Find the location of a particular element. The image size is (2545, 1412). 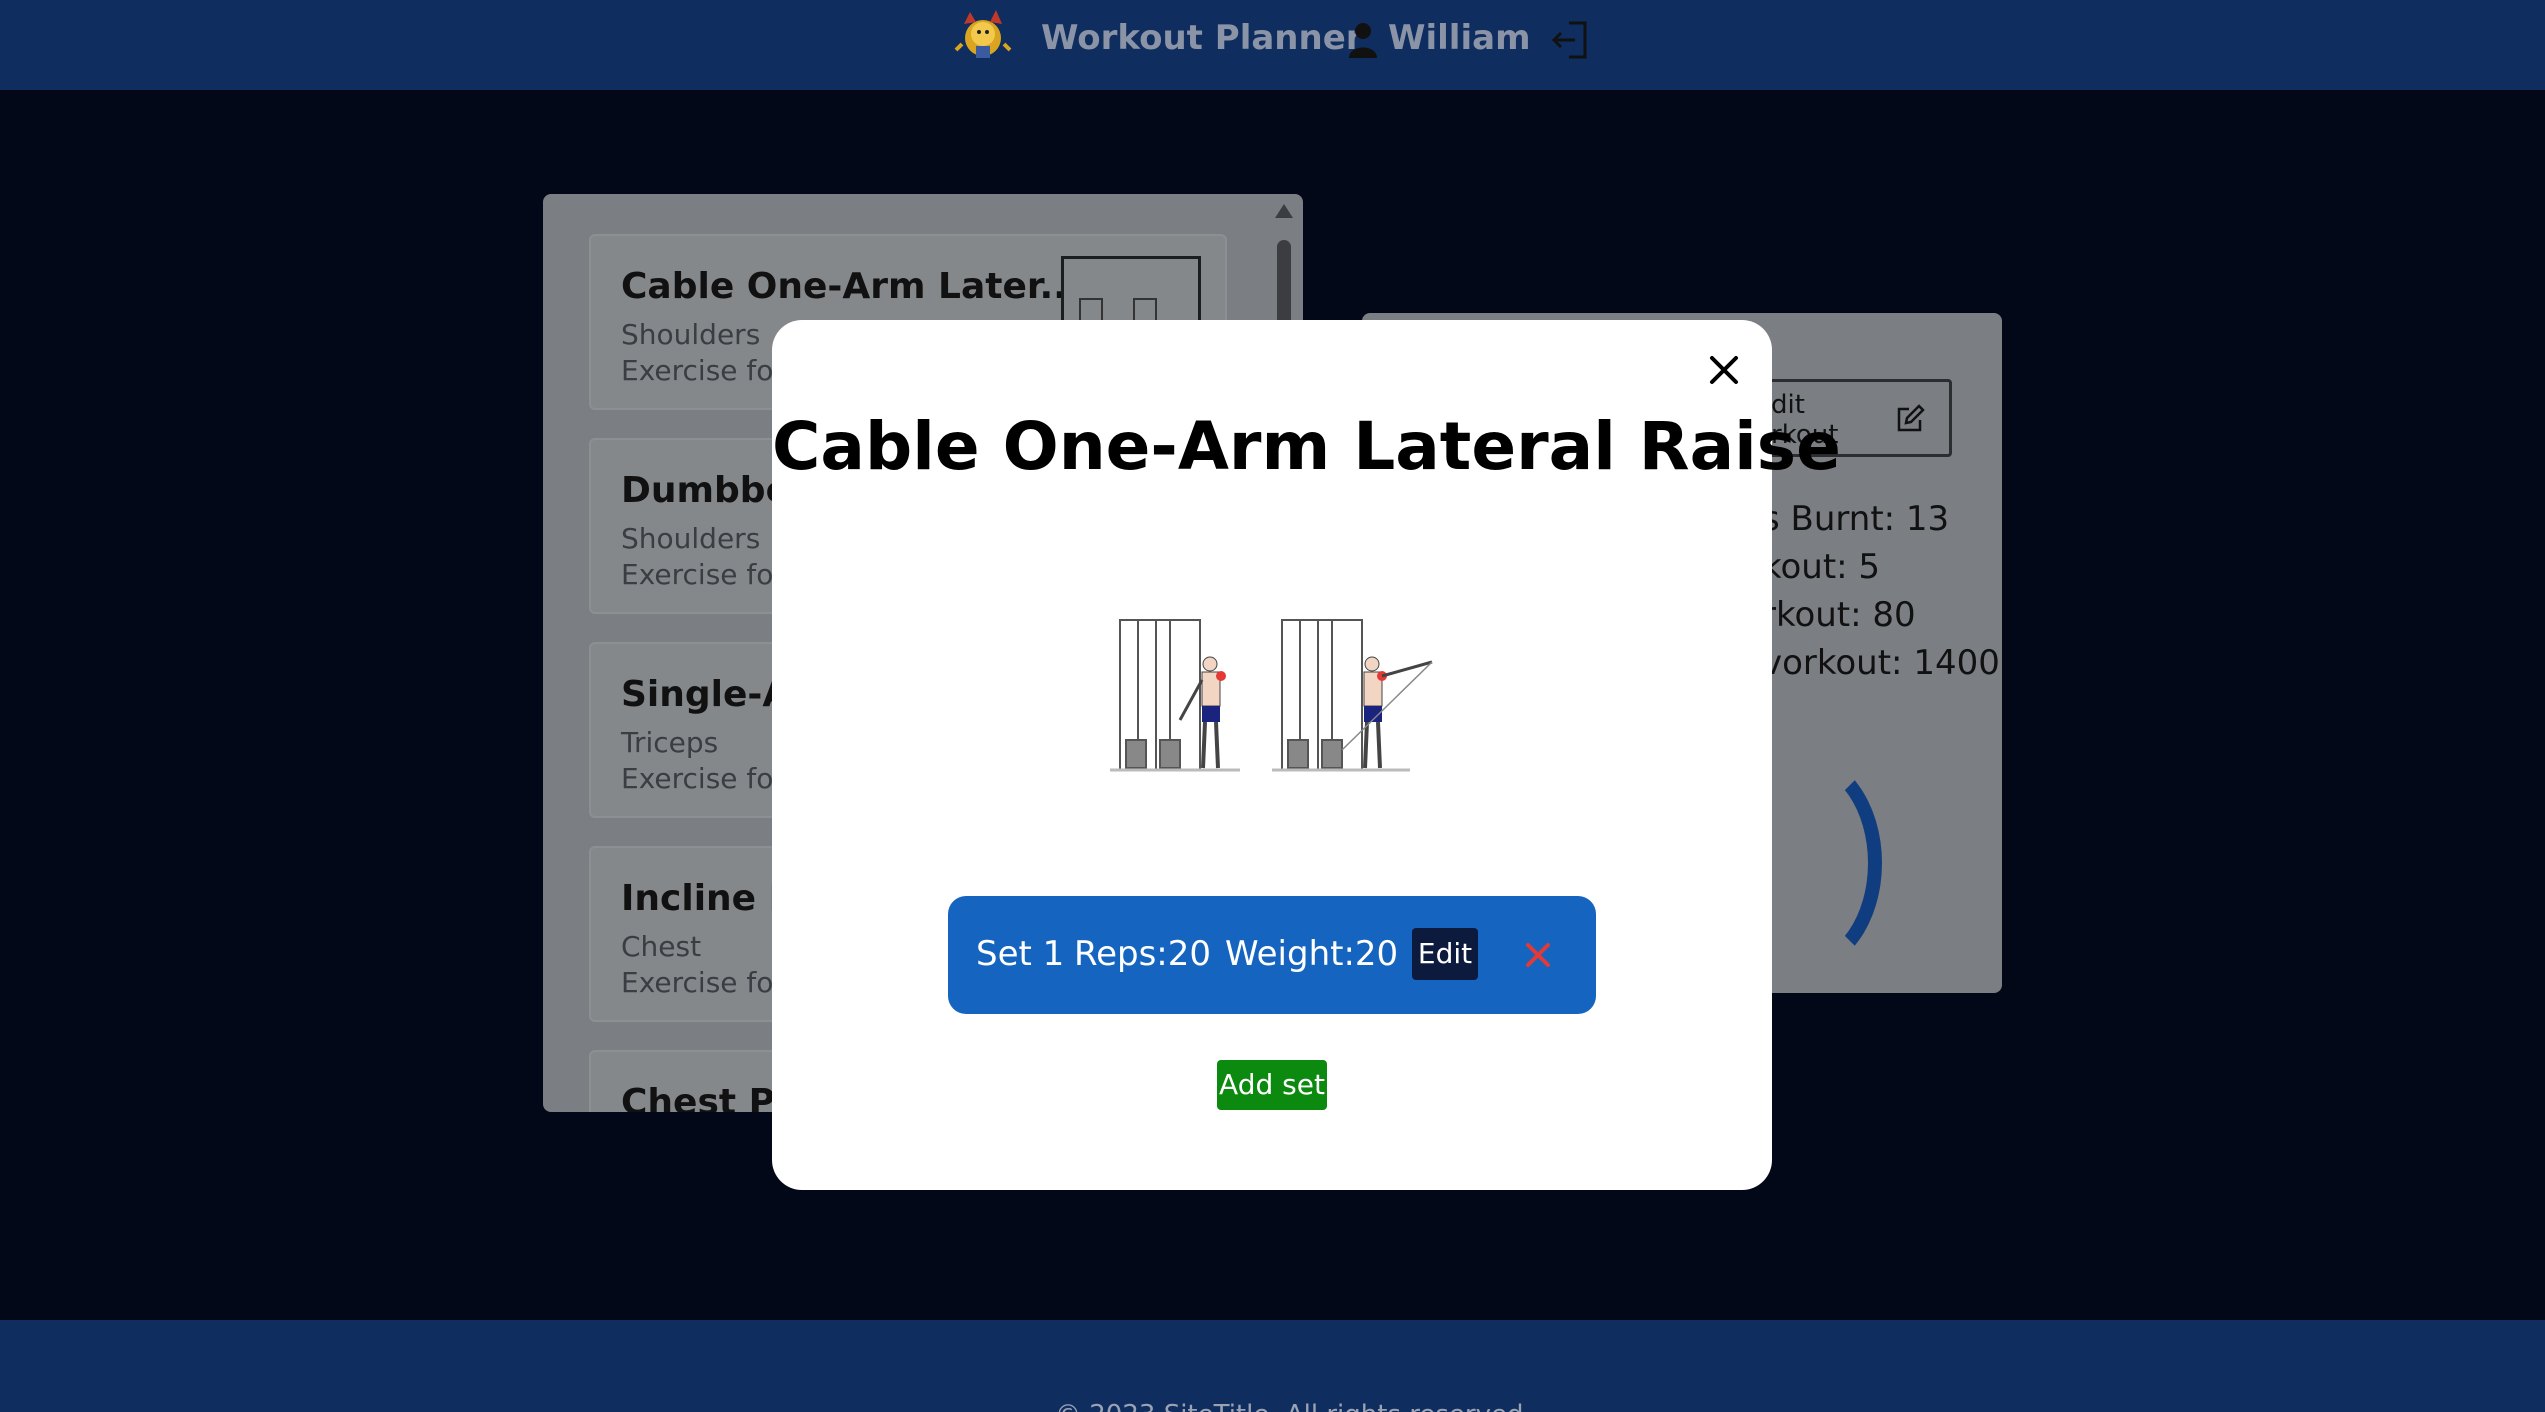

exercise-title: Dumbbe is located at coordinates (705, 490).